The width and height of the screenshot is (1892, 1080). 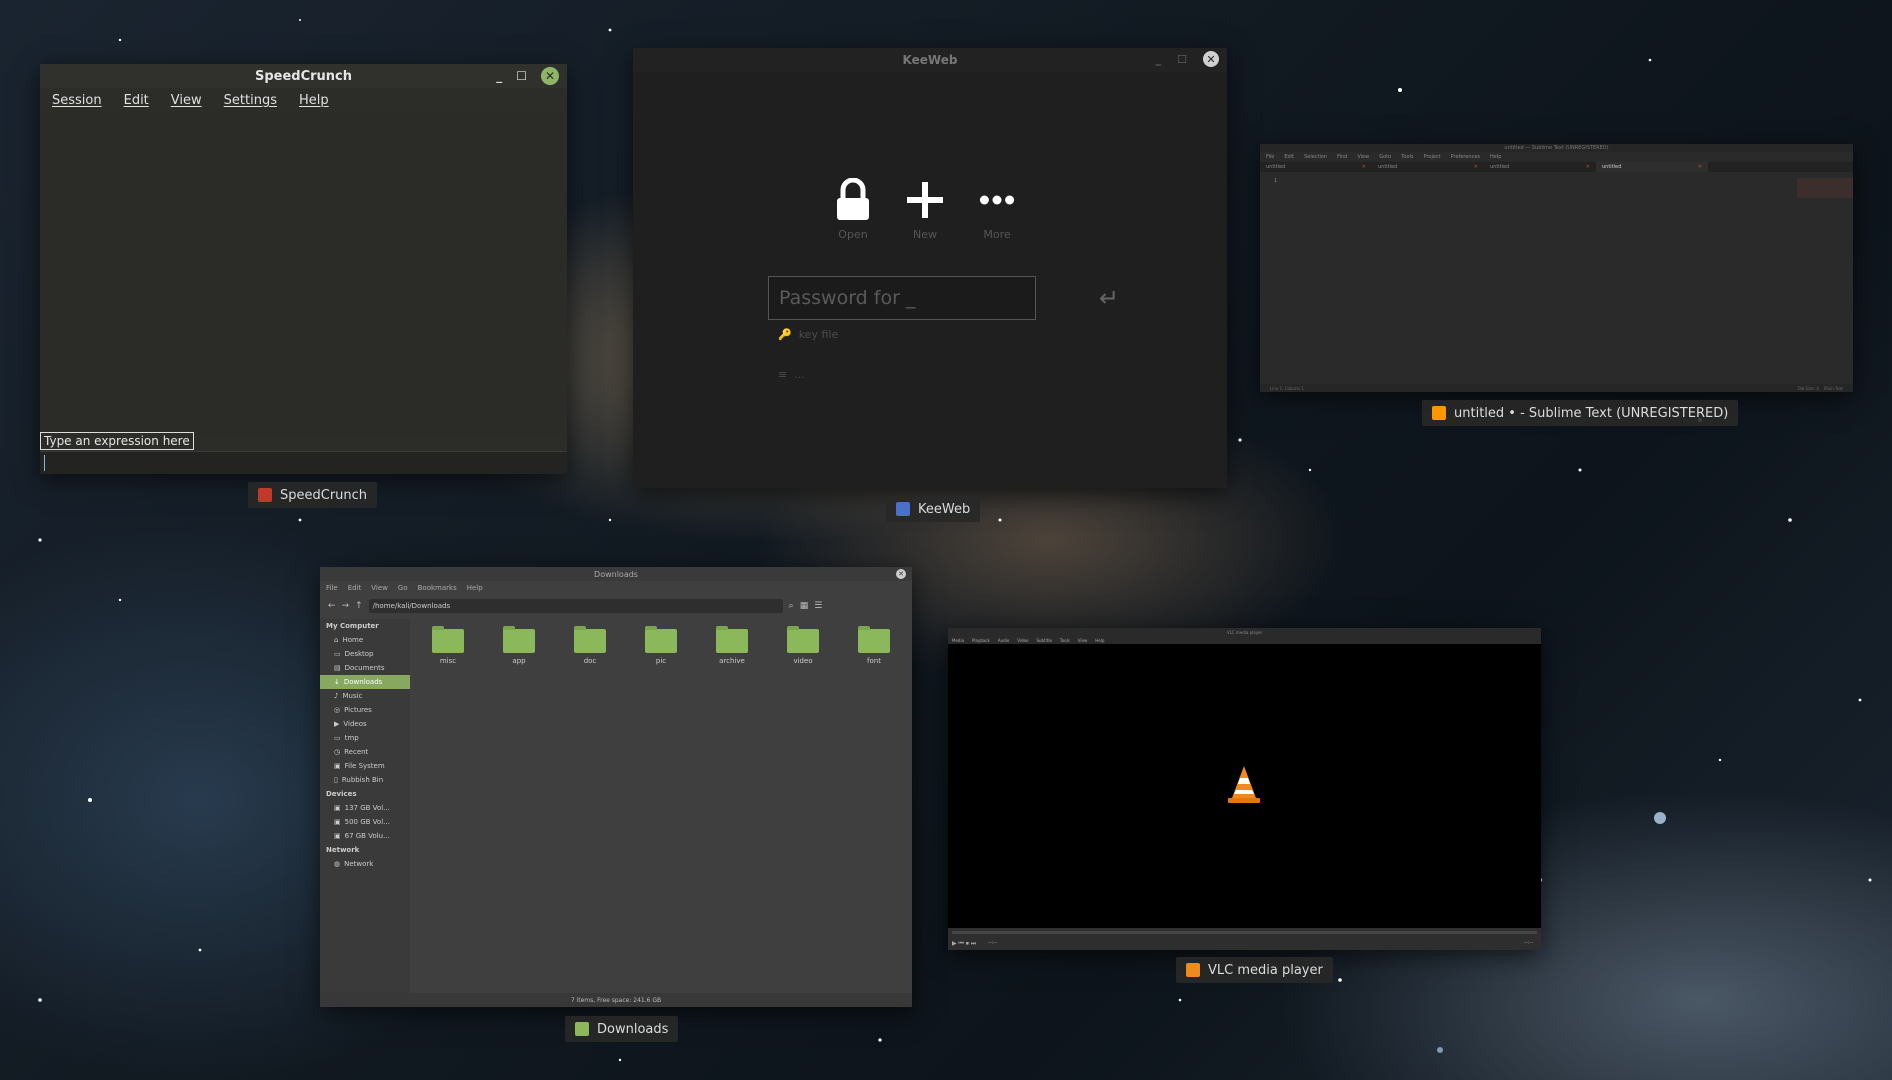 What do you see at coordinates (818, 606) in the screenshot?
I see `list-view-icon: ☰` at bounding box center [818, 606].